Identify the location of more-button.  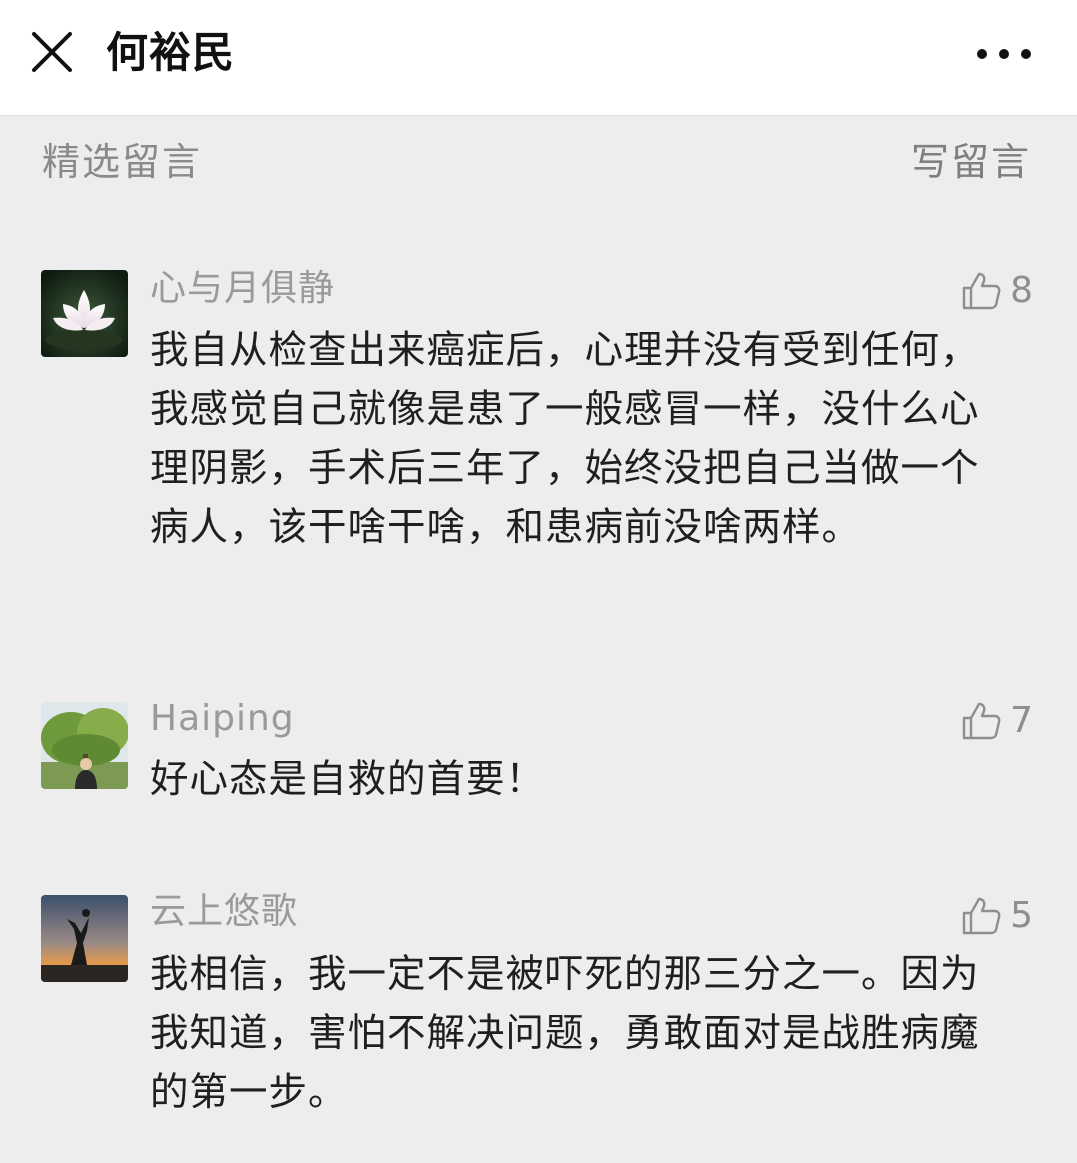
(1004, 54).